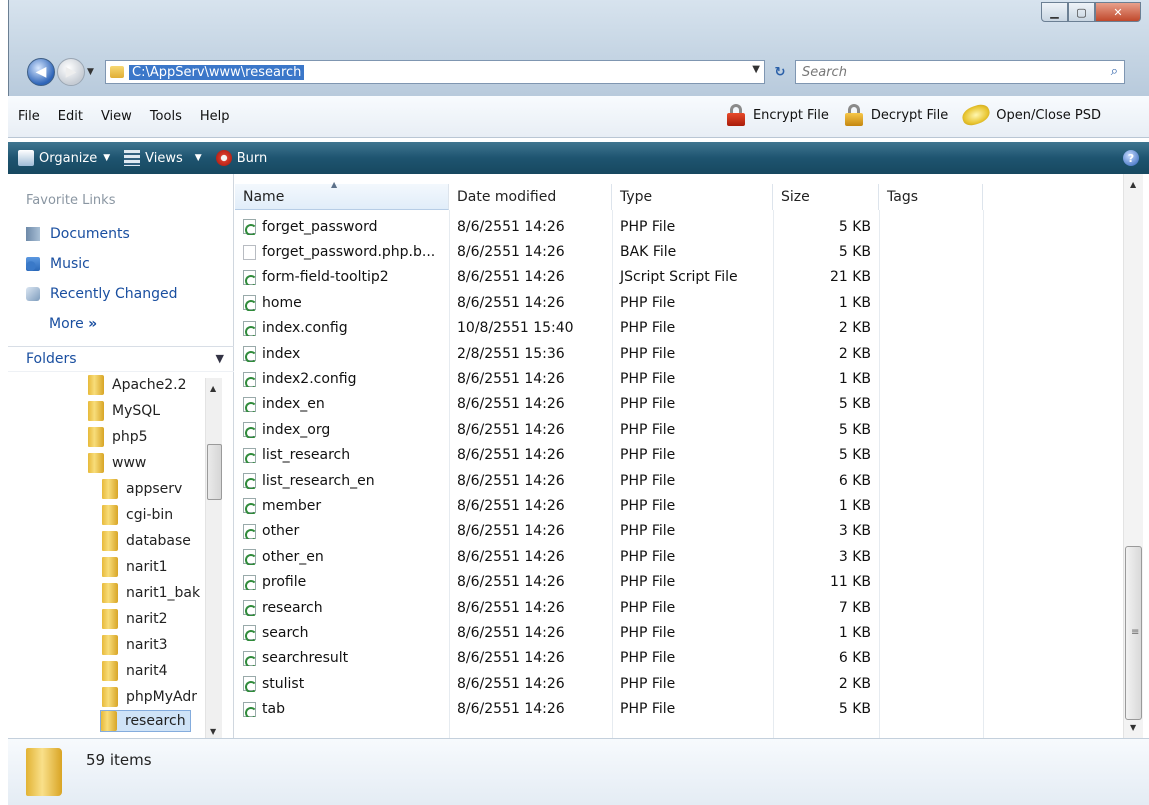 This screenshot has width=1149, height=805. Describe the element at coordinates (682, 632) in the screenshot. I see `file-row: search 8/6/2551 14:26 PHP File 1 KB` at that location.